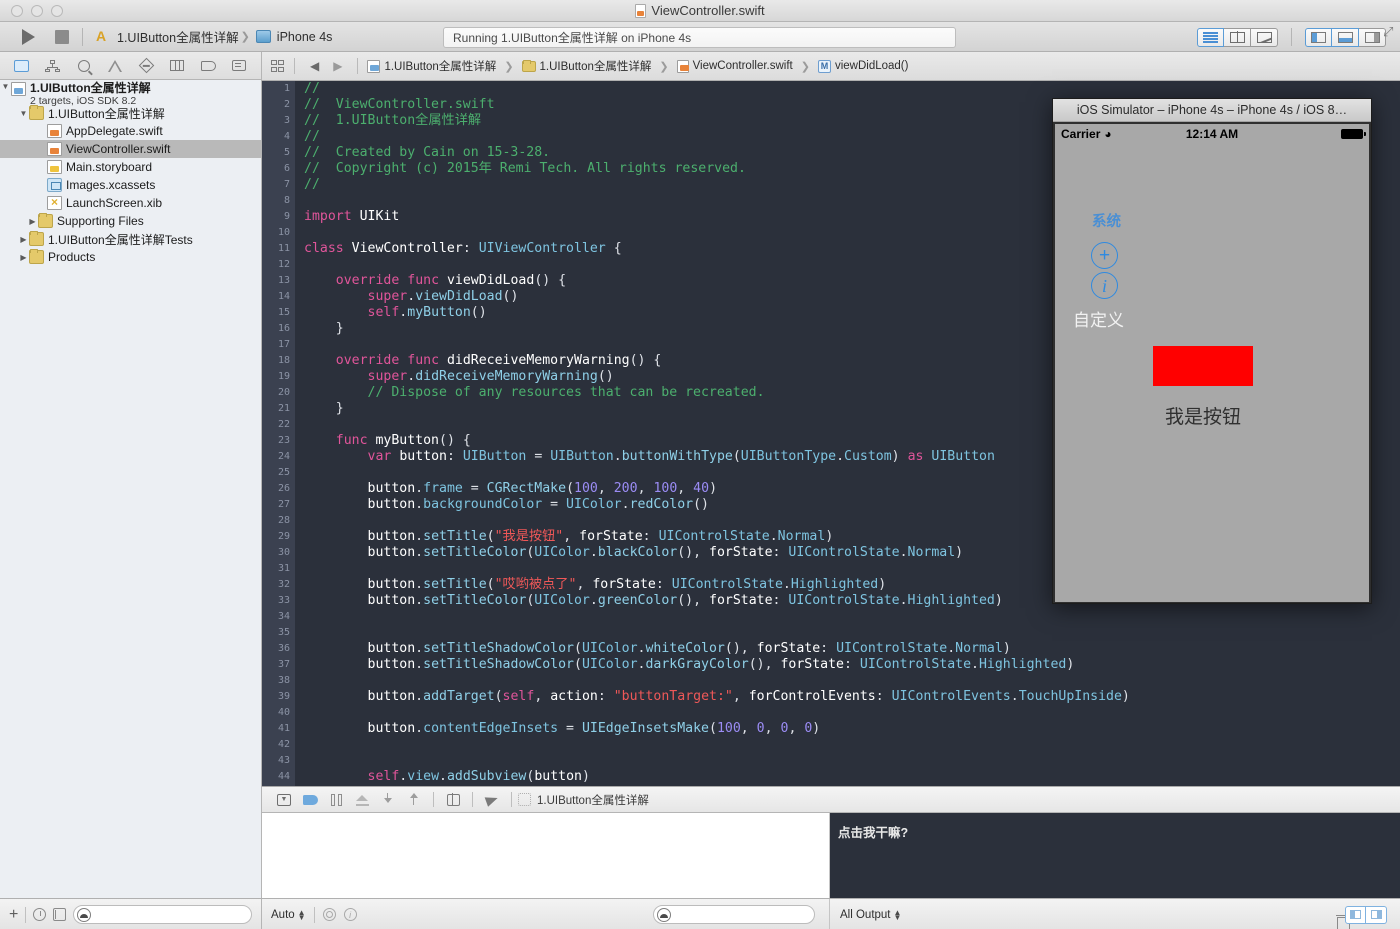  I want to click on line-number: 40, so click(278, 713).